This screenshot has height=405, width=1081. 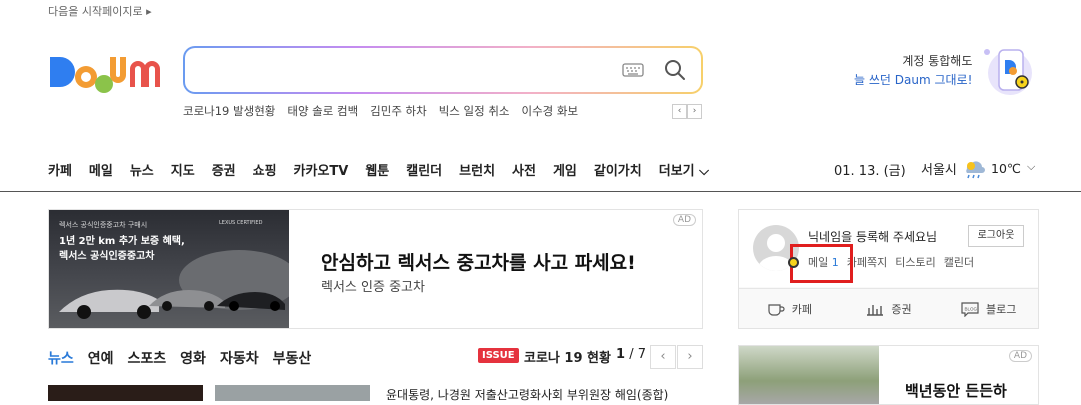 I want to click on blog-icon: BLOG, so click(x=970, y=309).